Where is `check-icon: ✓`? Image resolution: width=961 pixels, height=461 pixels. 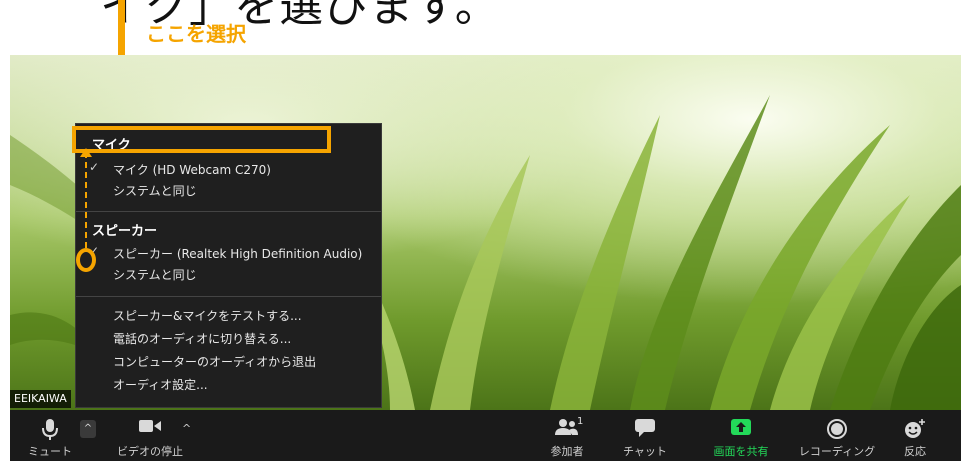
check-icon: ✓ is located at coordinates (94, 167).